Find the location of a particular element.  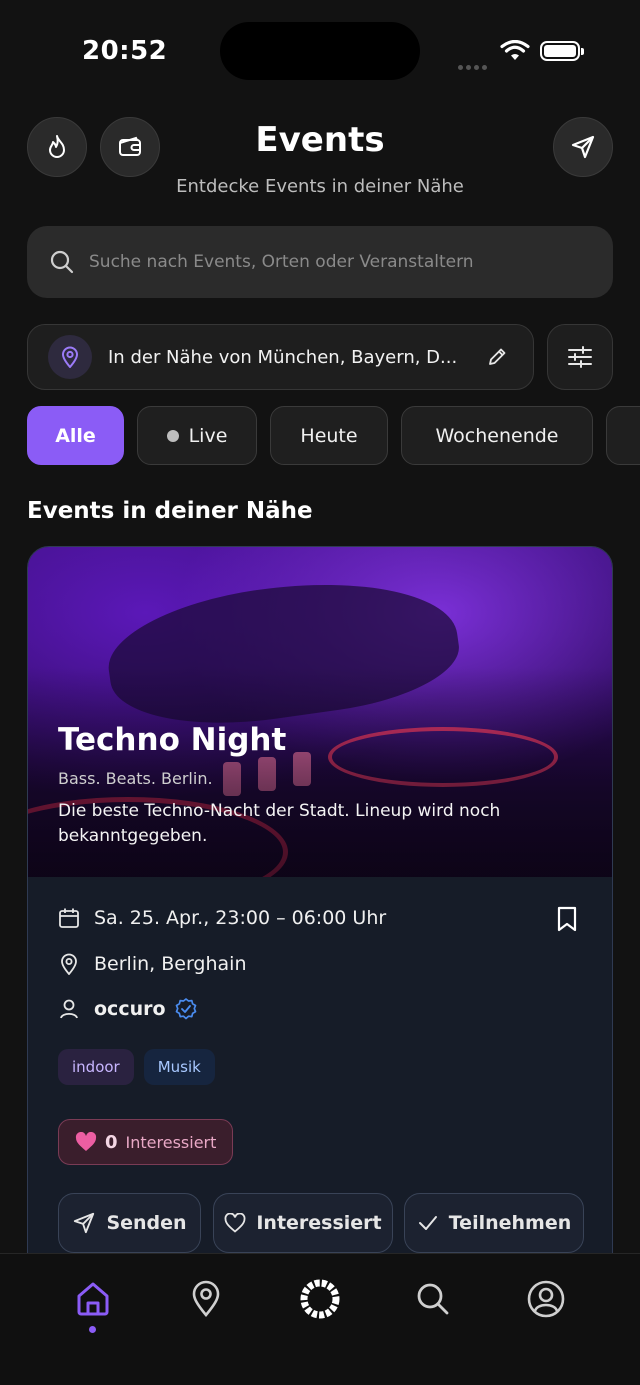

pencil-icon is located at coordinates (497, 357).